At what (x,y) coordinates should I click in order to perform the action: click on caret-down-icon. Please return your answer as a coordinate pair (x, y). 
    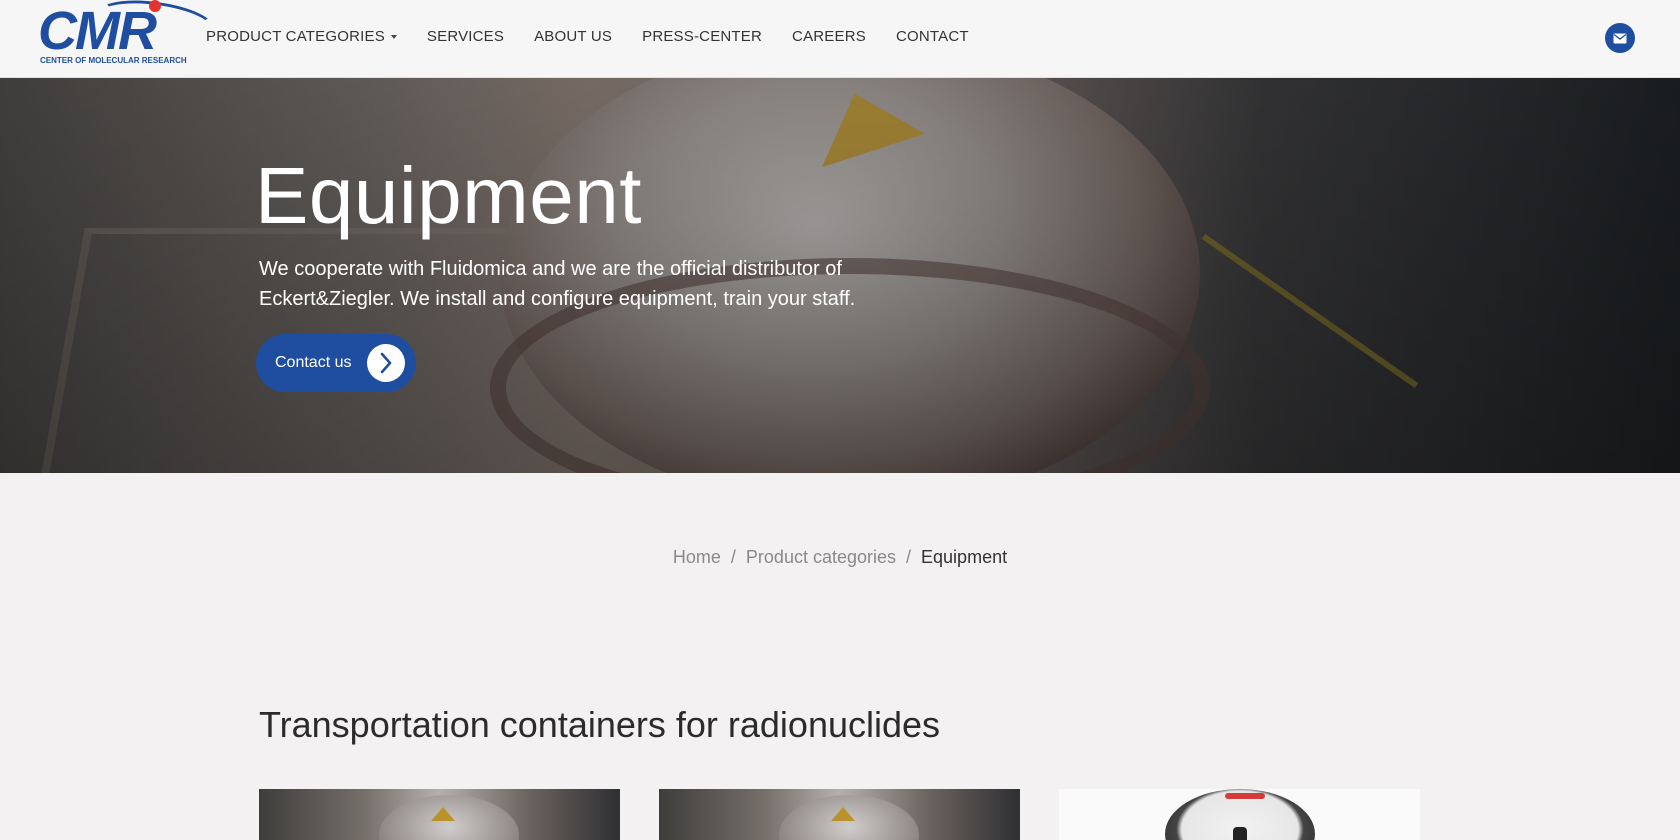
    Looking at the image, I should click on (393, 36).